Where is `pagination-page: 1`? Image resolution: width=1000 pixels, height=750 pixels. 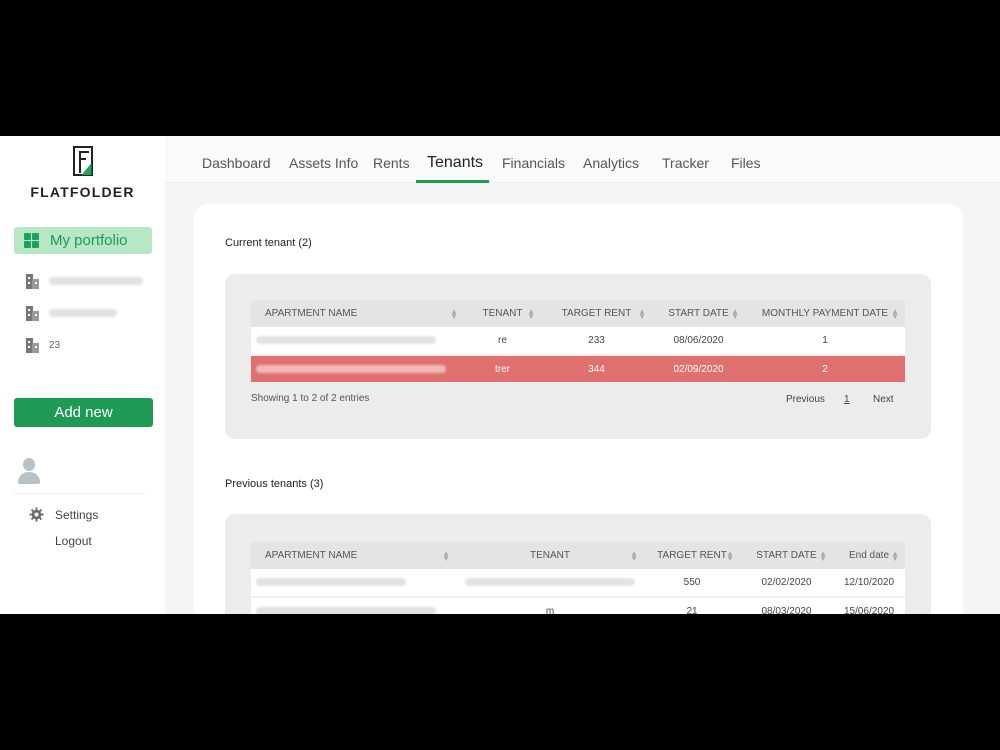
pagination-page: 1 is located at coordinates (847, 399).